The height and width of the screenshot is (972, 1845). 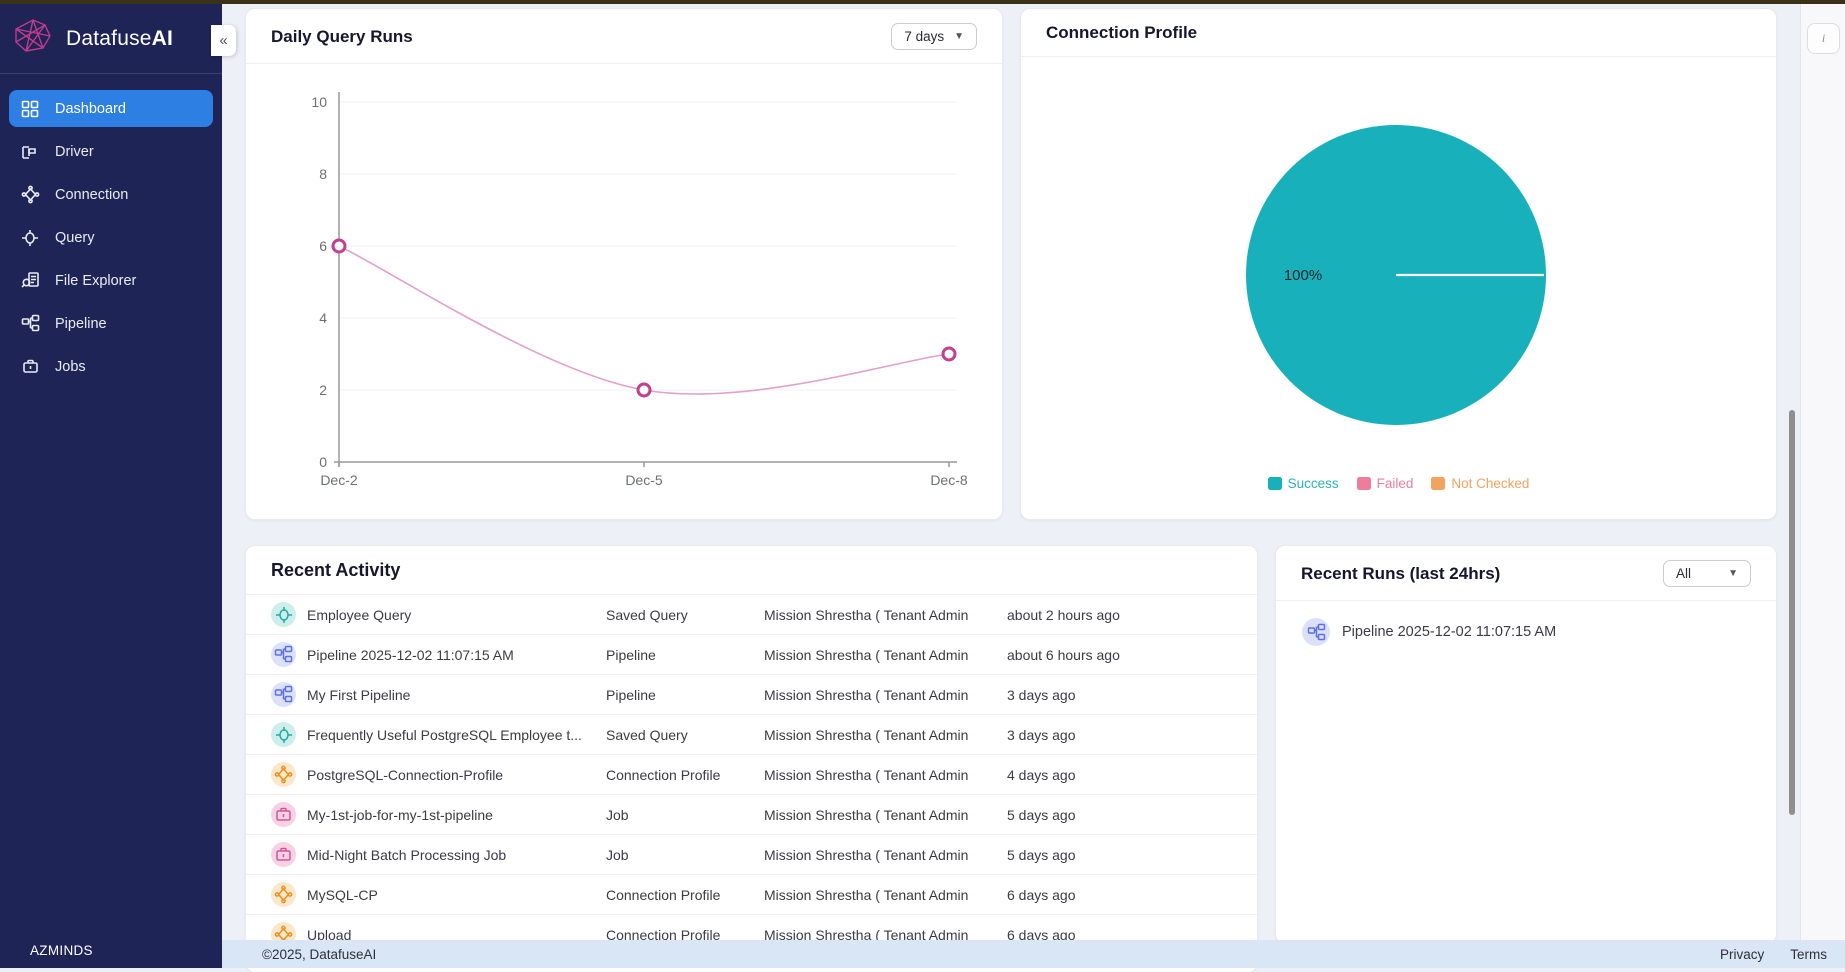 I want to click on activity-type: Connection Profile, so click(x=685, y=895).